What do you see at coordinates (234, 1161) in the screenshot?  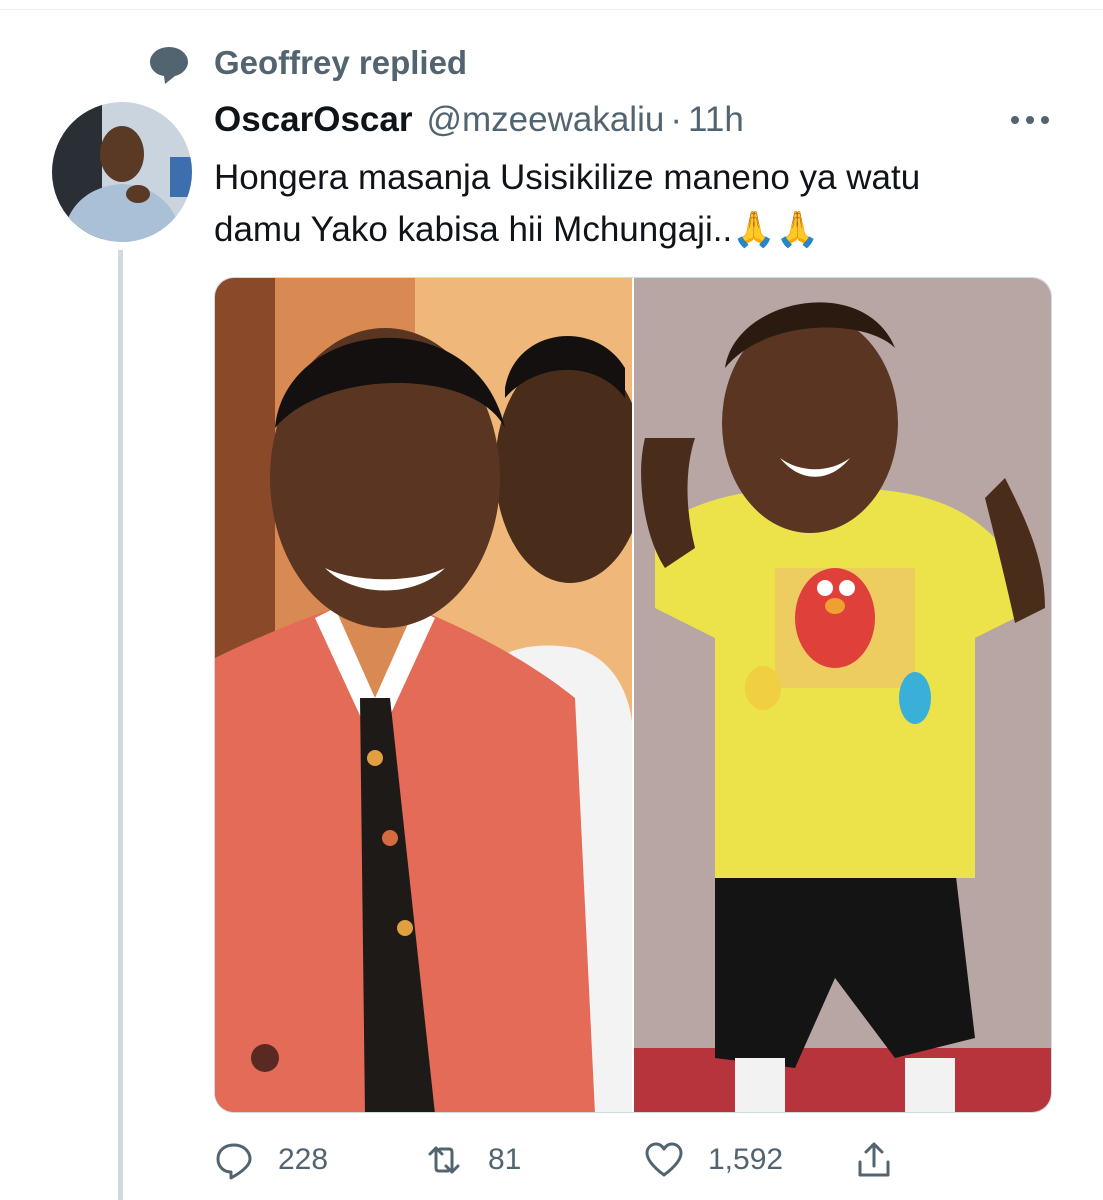 I see `reply-icon` at bounding box center [234, 1161].